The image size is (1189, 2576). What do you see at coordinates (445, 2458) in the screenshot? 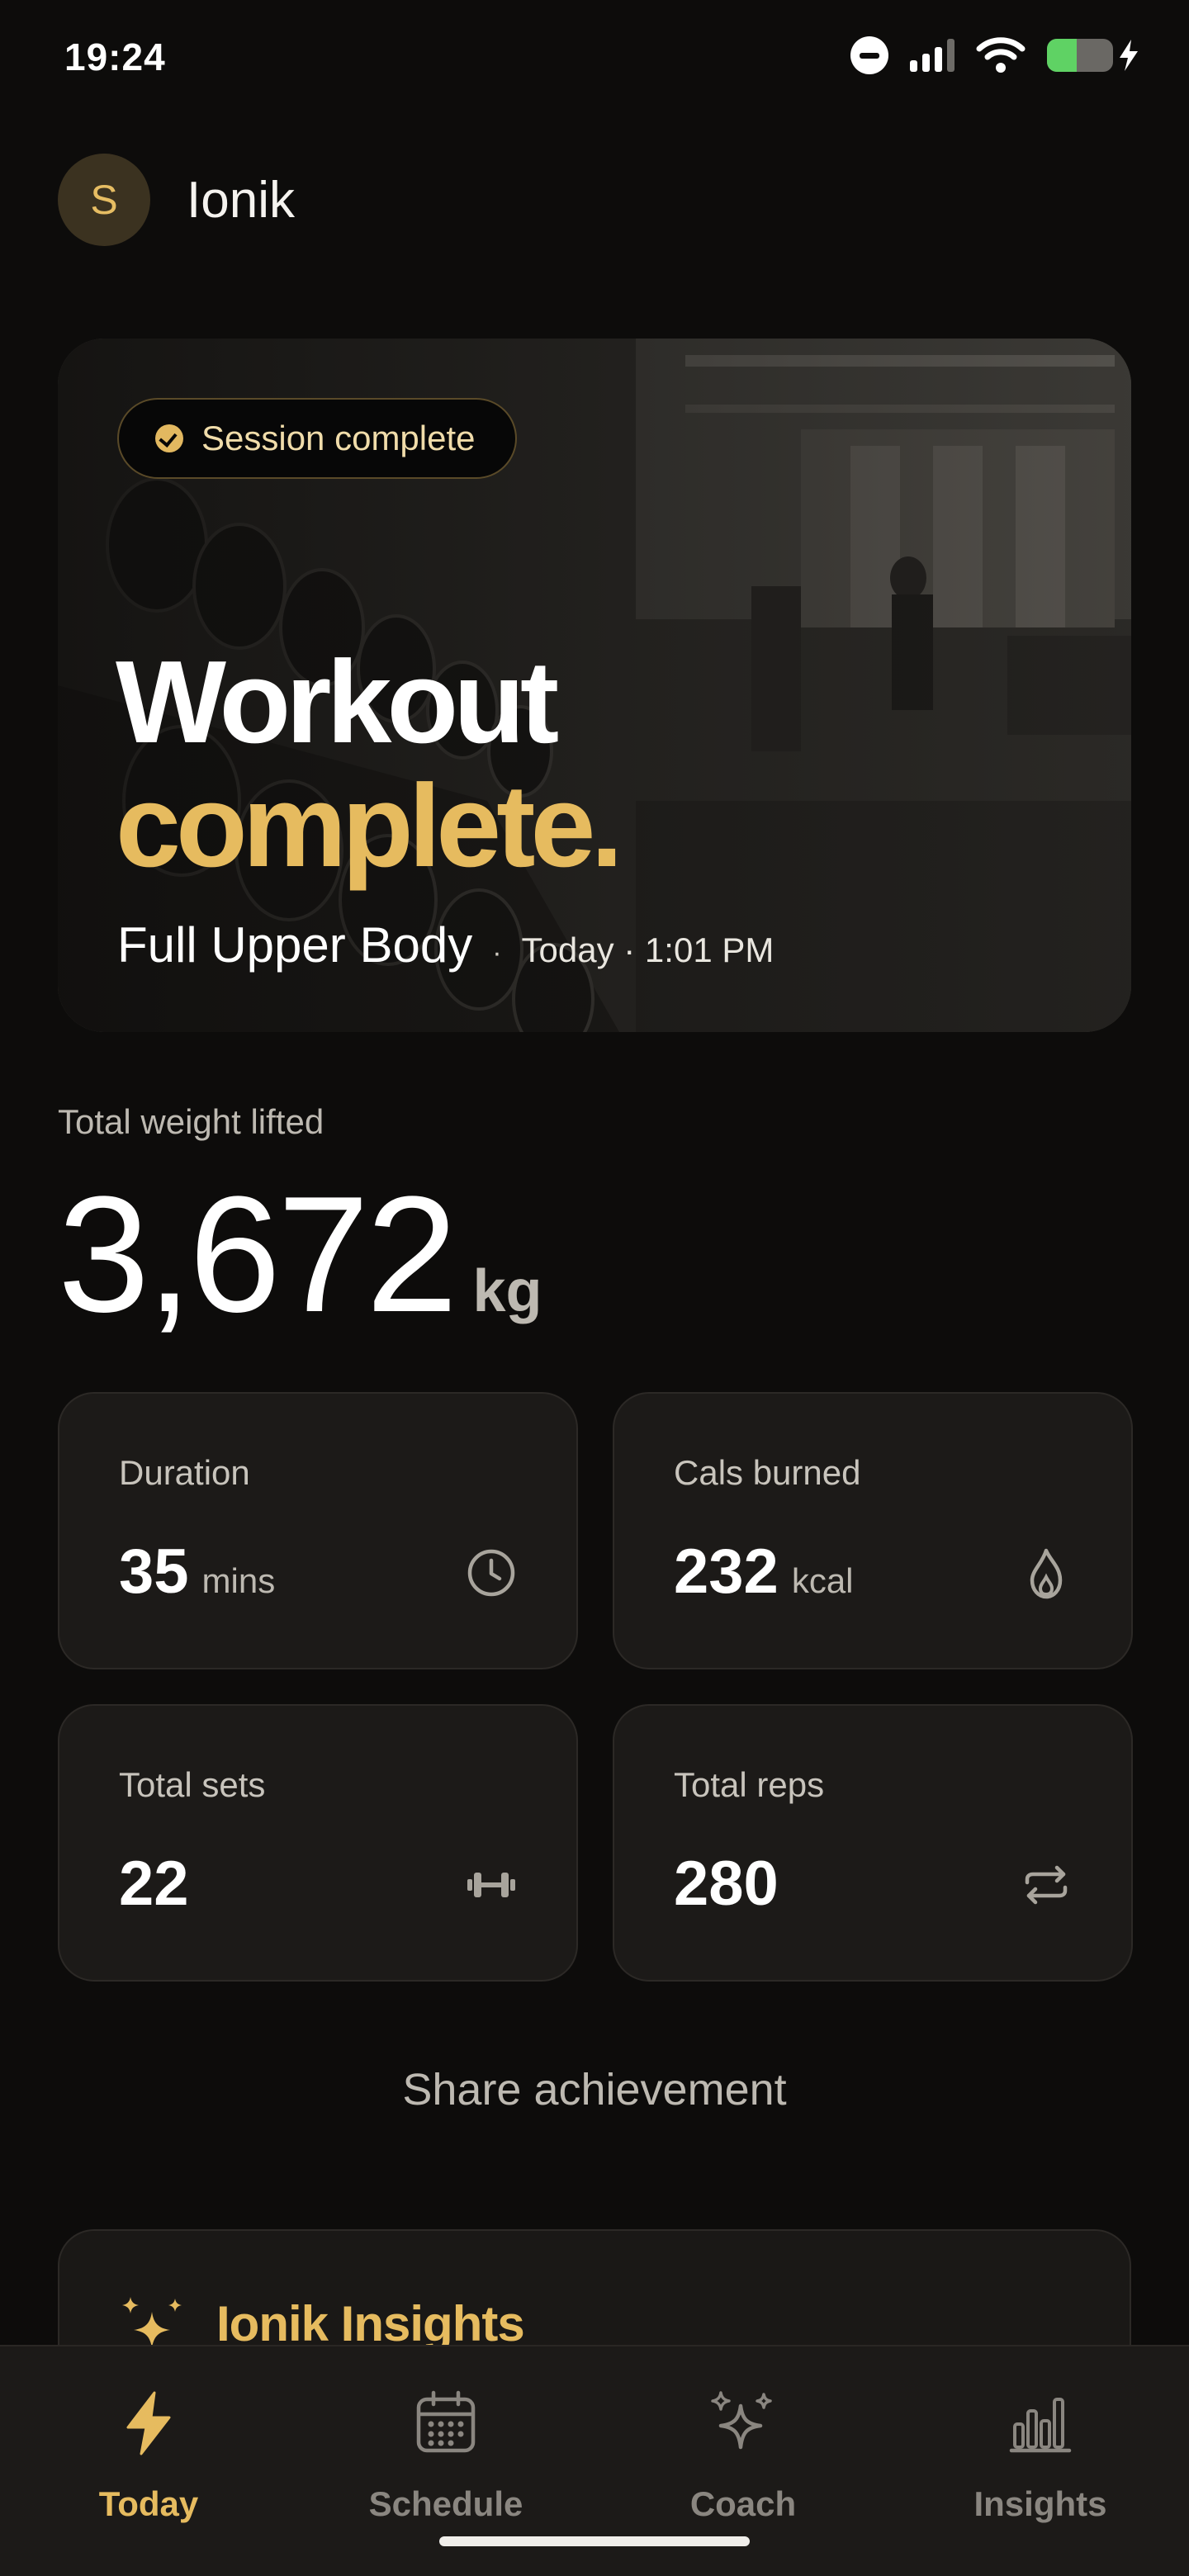
I see `tab-schedule: Schedule` at bounding box center [445, 2458].